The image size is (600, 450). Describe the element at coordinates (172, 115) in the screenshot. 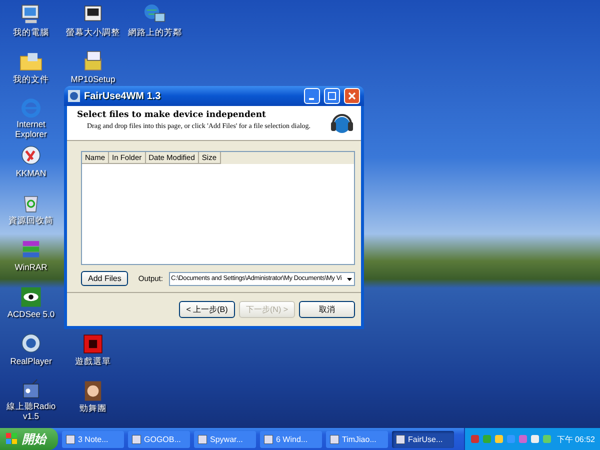

I see `page-heading: Select files to make device independent` at that location.